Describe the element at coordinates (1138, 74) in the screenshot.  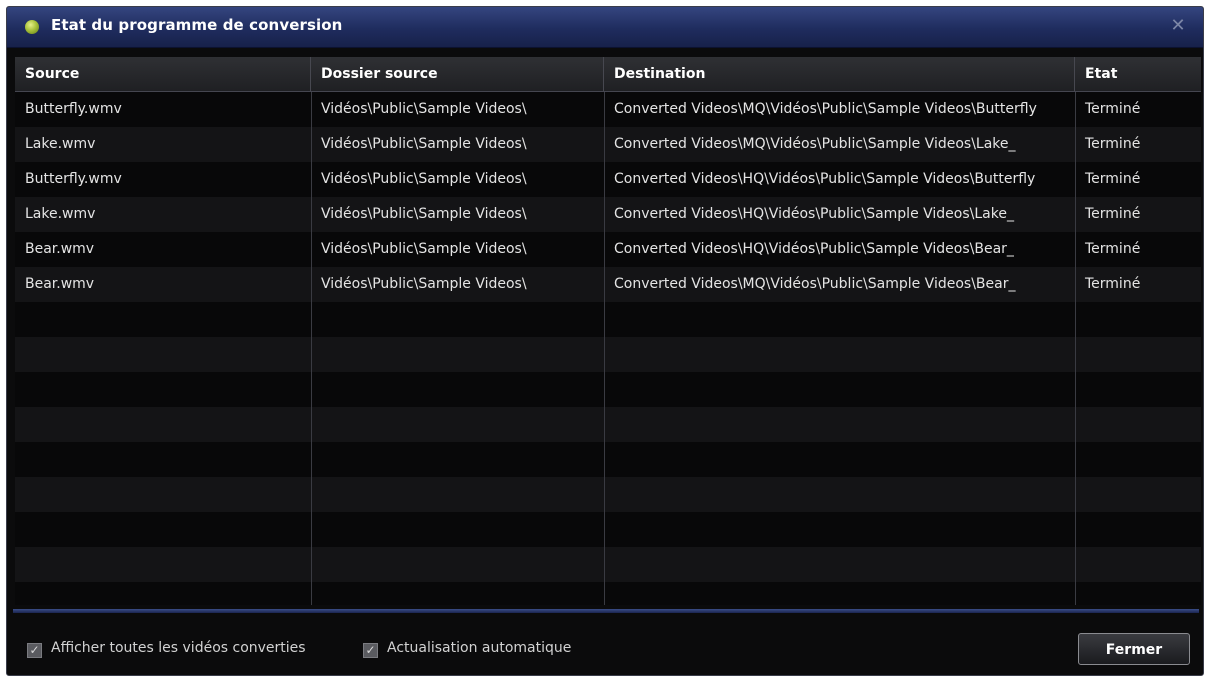
I see `column-header-status: Etat` at that location.